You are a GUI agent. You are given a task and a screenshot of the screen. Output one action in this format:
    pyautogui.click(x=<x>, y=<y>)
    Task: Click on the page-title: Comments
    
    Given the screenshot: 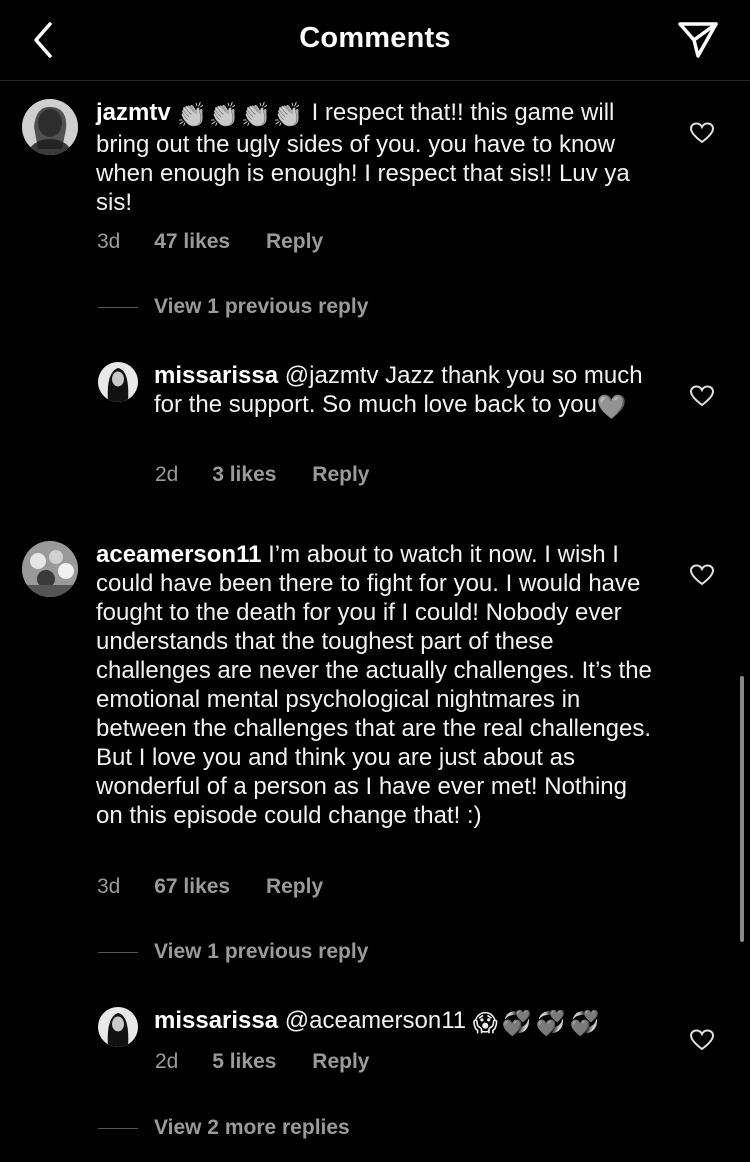 What is the action you would take?
    pyautogui.click(x=375, y=38)
    